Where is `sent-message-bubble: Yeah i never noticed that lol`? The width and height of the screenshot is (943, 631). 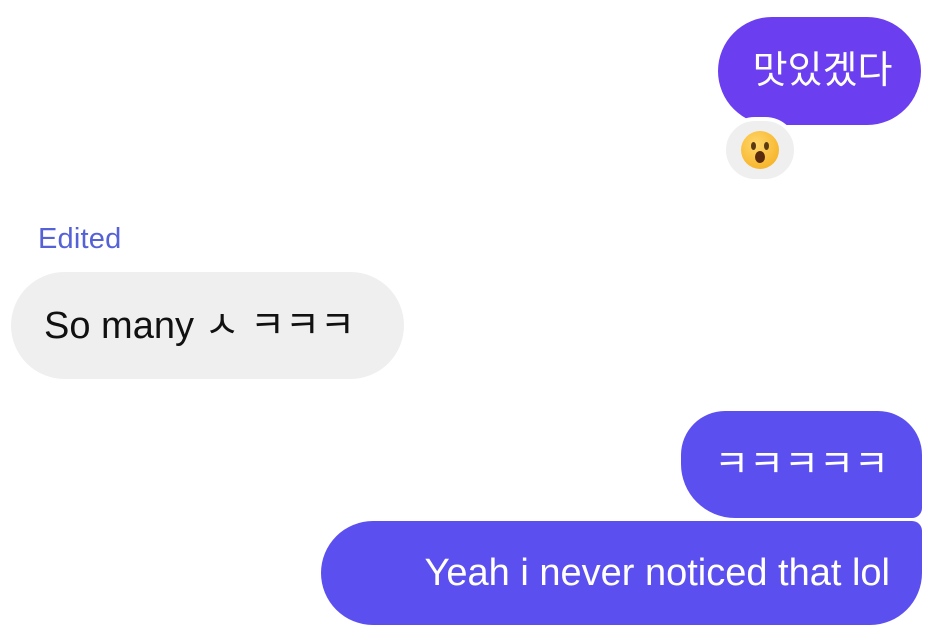 sent-message-bubble: Yeah i never noticed that lol is located at coordinates (621, 573).